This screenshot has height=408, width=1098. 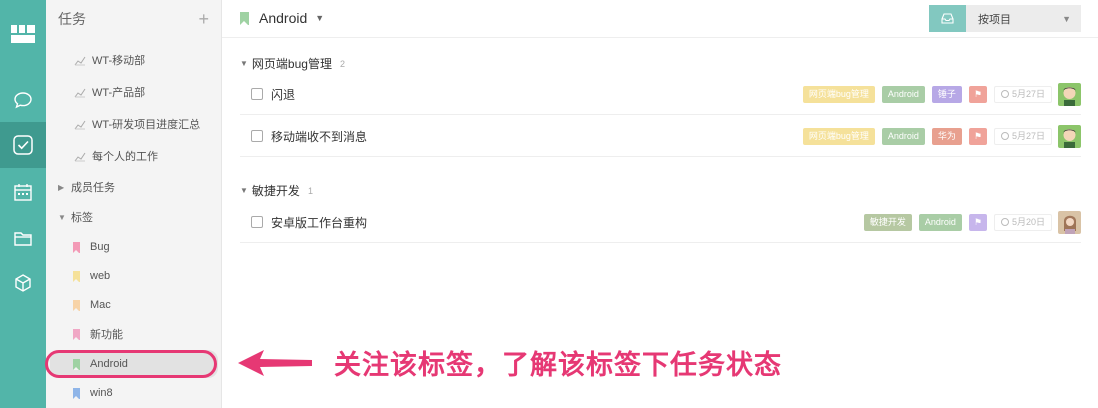 What do you see at coordinates (146, 125) in the screenshot?
I see `sidebar-item-label: WT-研发项目进度汇总` at bounding box center [146, 125].